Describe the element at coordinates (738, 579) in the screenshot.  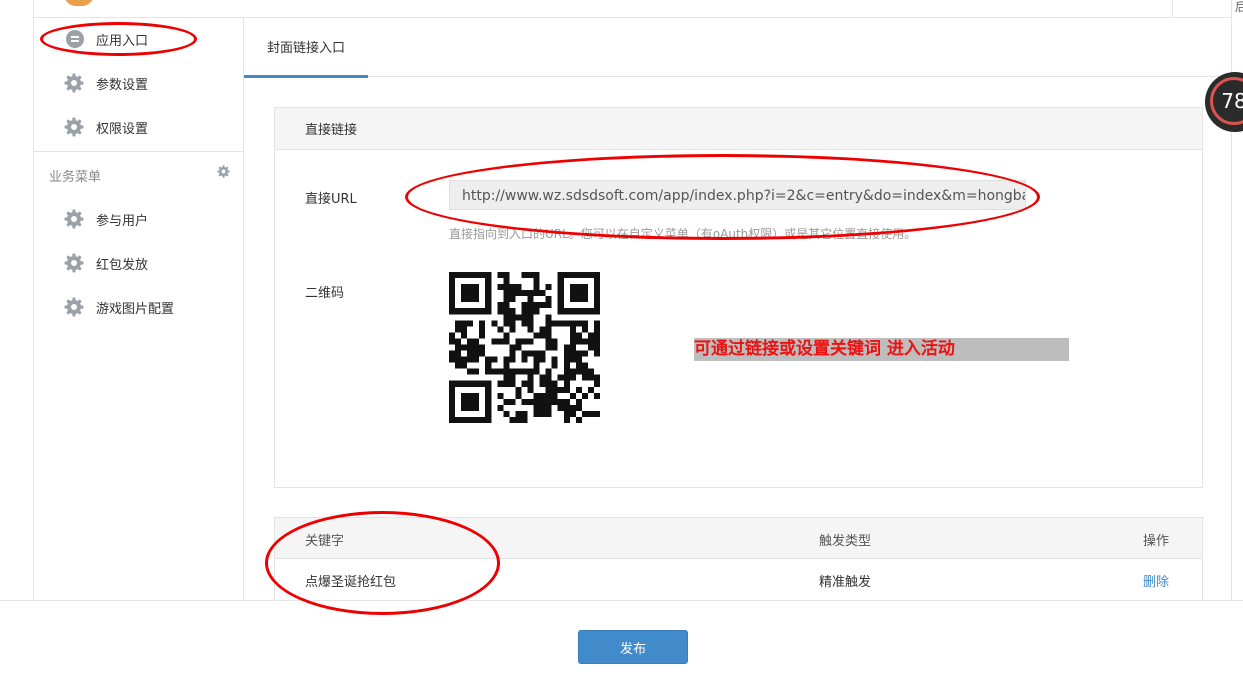
I see `table-row: 点爆圣诞抢红包 精准触发 删除` at that location.